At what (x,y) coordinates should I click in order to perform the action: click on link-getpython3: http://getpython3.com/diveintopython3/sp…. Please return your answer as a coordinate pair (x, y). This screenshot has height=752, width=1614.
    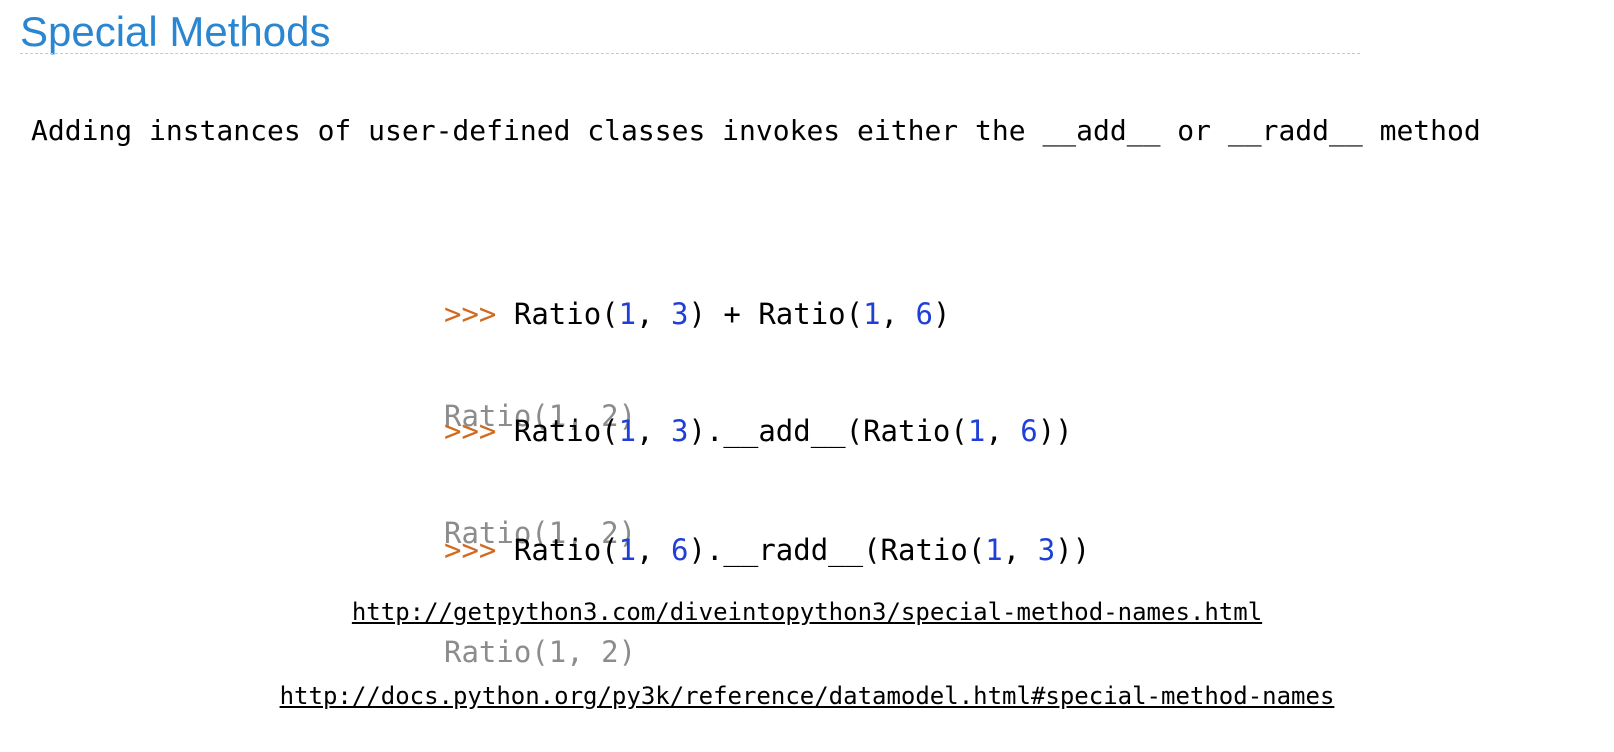
    Looking at the image, I should click on (807, 612).